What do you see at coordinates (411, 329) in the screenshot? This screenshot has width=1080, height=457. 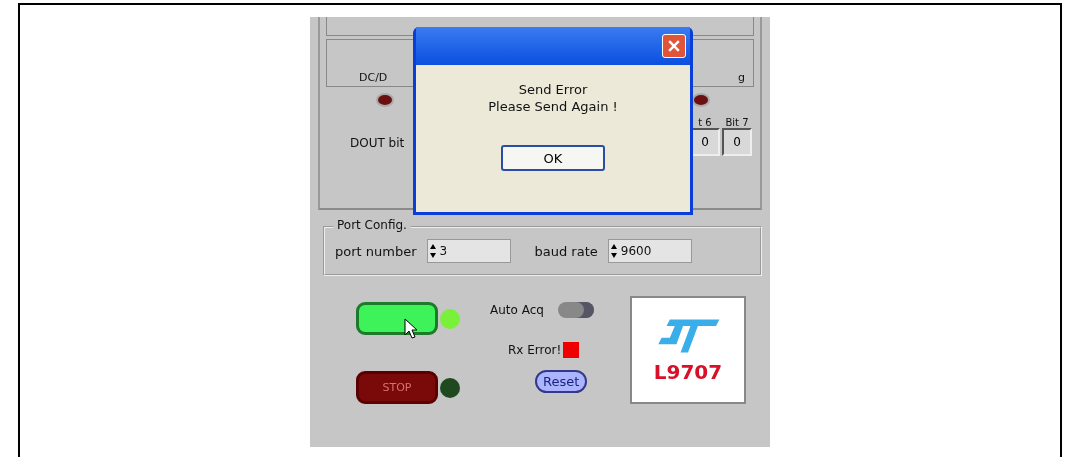 I see `mouse-cursor-icon` at bounding box center [411, 329].